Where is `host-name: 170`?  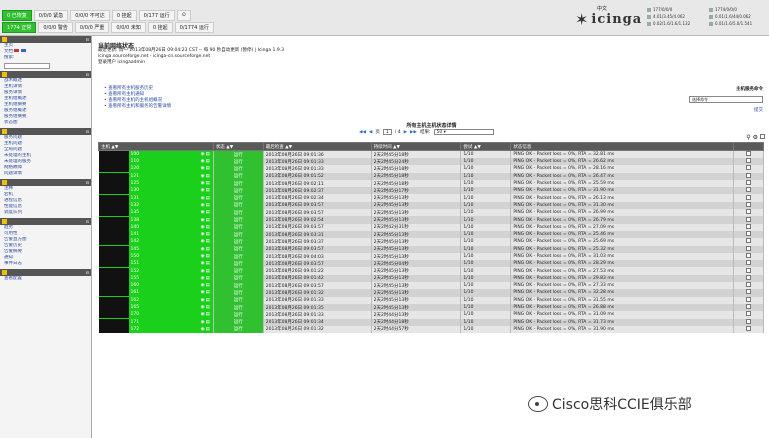
host-name: 170 is located at coordinates (165, 314).